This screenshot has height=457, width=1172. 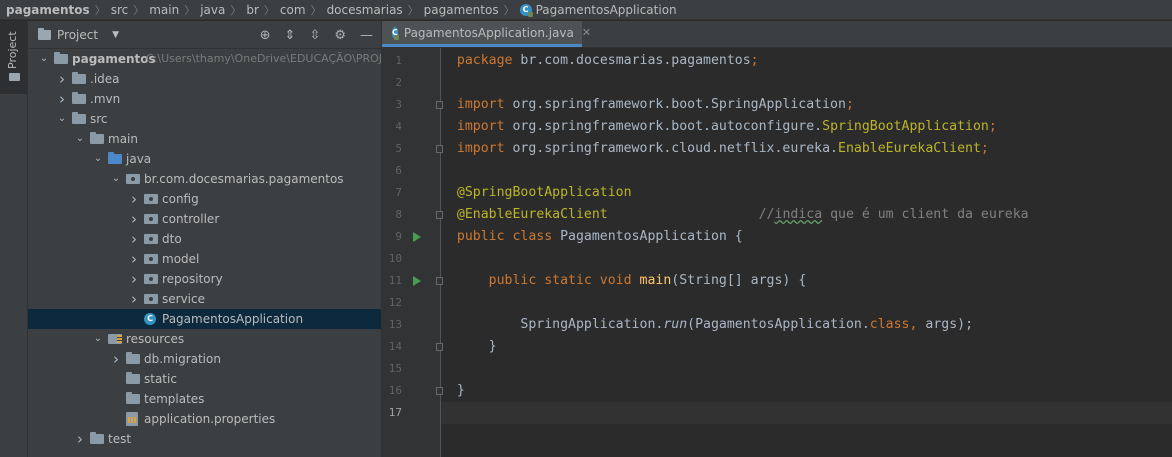 I want to click on close-icon: ✕, so click(x=586, y=32).